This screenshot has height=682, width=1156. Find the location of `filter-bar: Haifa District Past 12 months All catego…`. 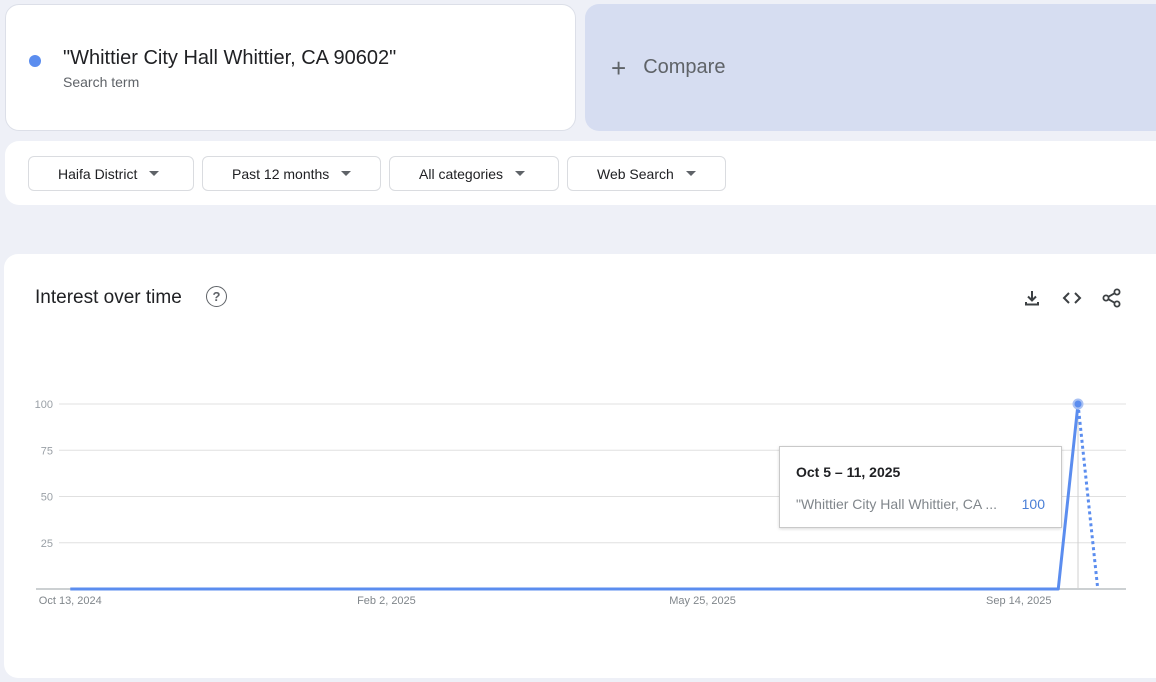

filter-bar: Haifa District Past 12 months All catego… is located at coordinates (580, 173).